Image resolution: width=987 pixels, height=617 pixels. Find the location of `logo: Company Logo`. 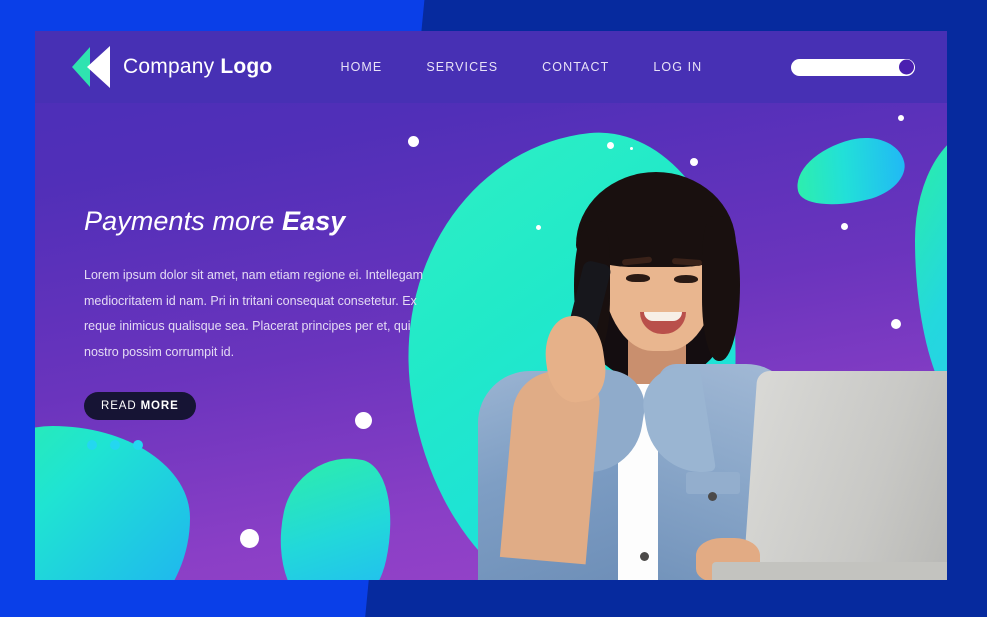

logo: Company Logo is located at coordinates (171, 67).